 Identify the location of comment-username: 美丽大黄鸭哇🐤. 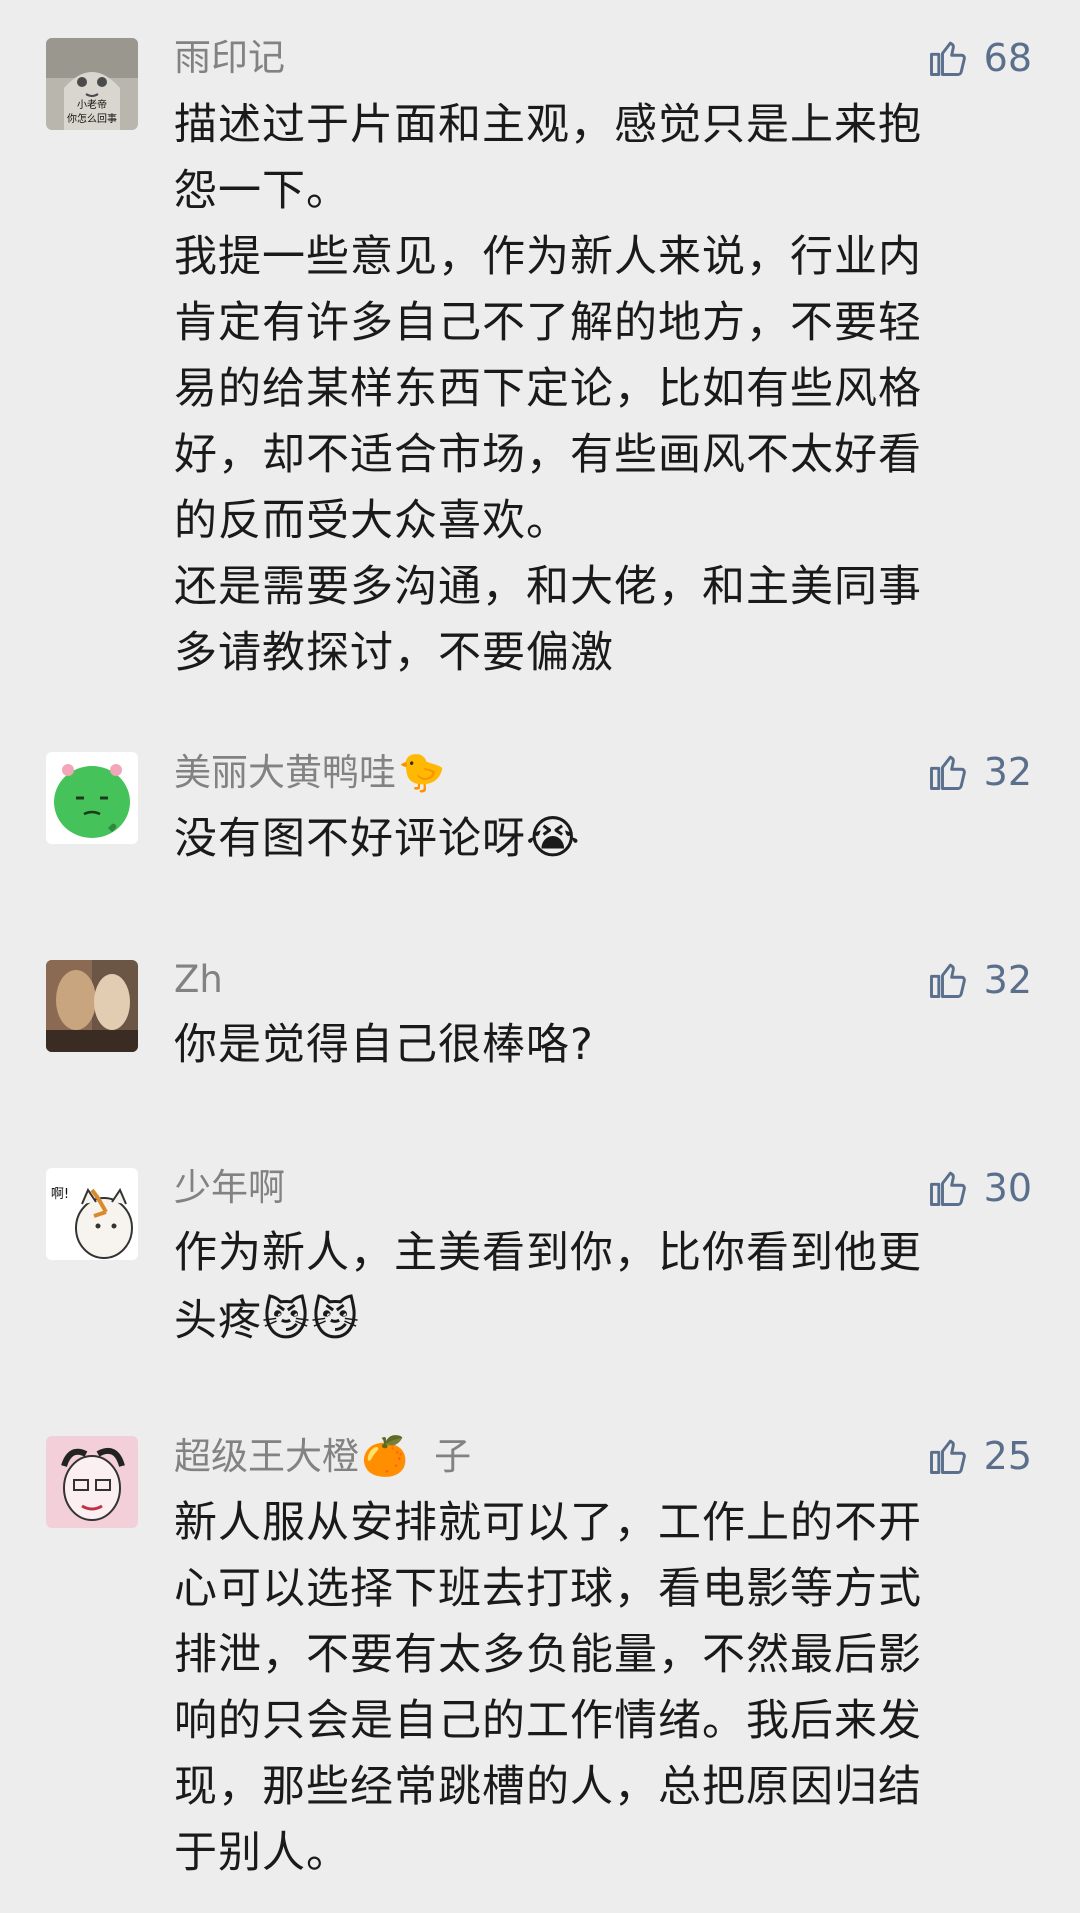
(309, 772).